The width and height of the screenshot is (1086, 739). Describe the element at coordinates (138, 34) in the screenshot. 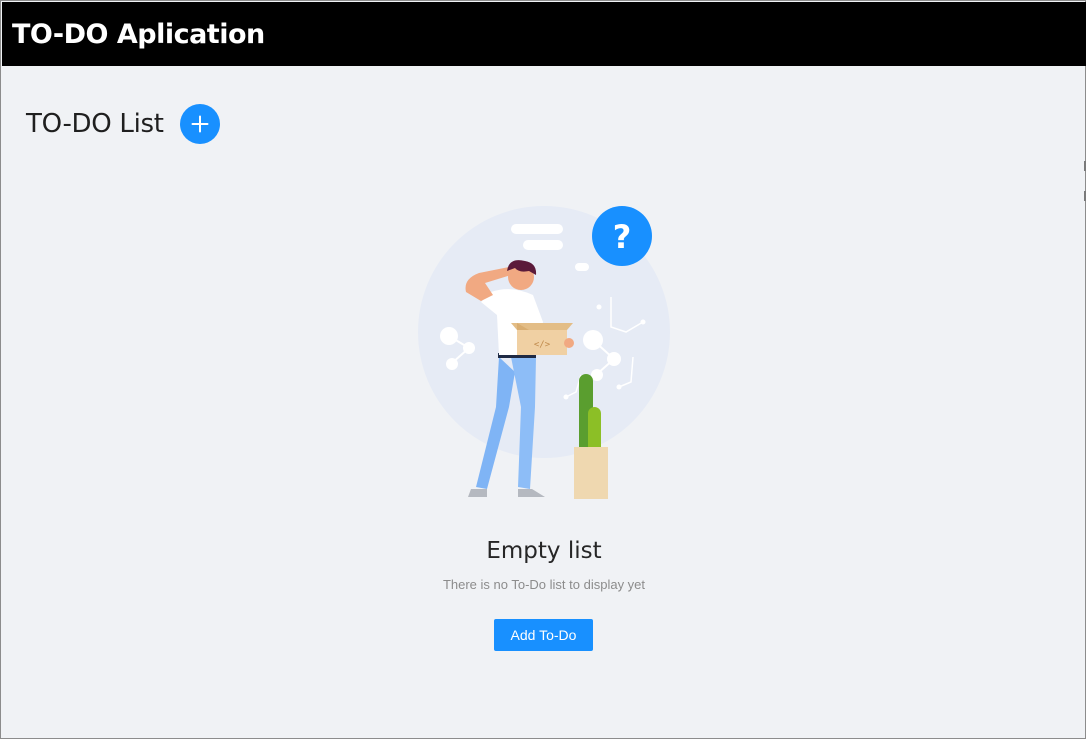

I see `app-title: TO-DO Aplication` at that location.